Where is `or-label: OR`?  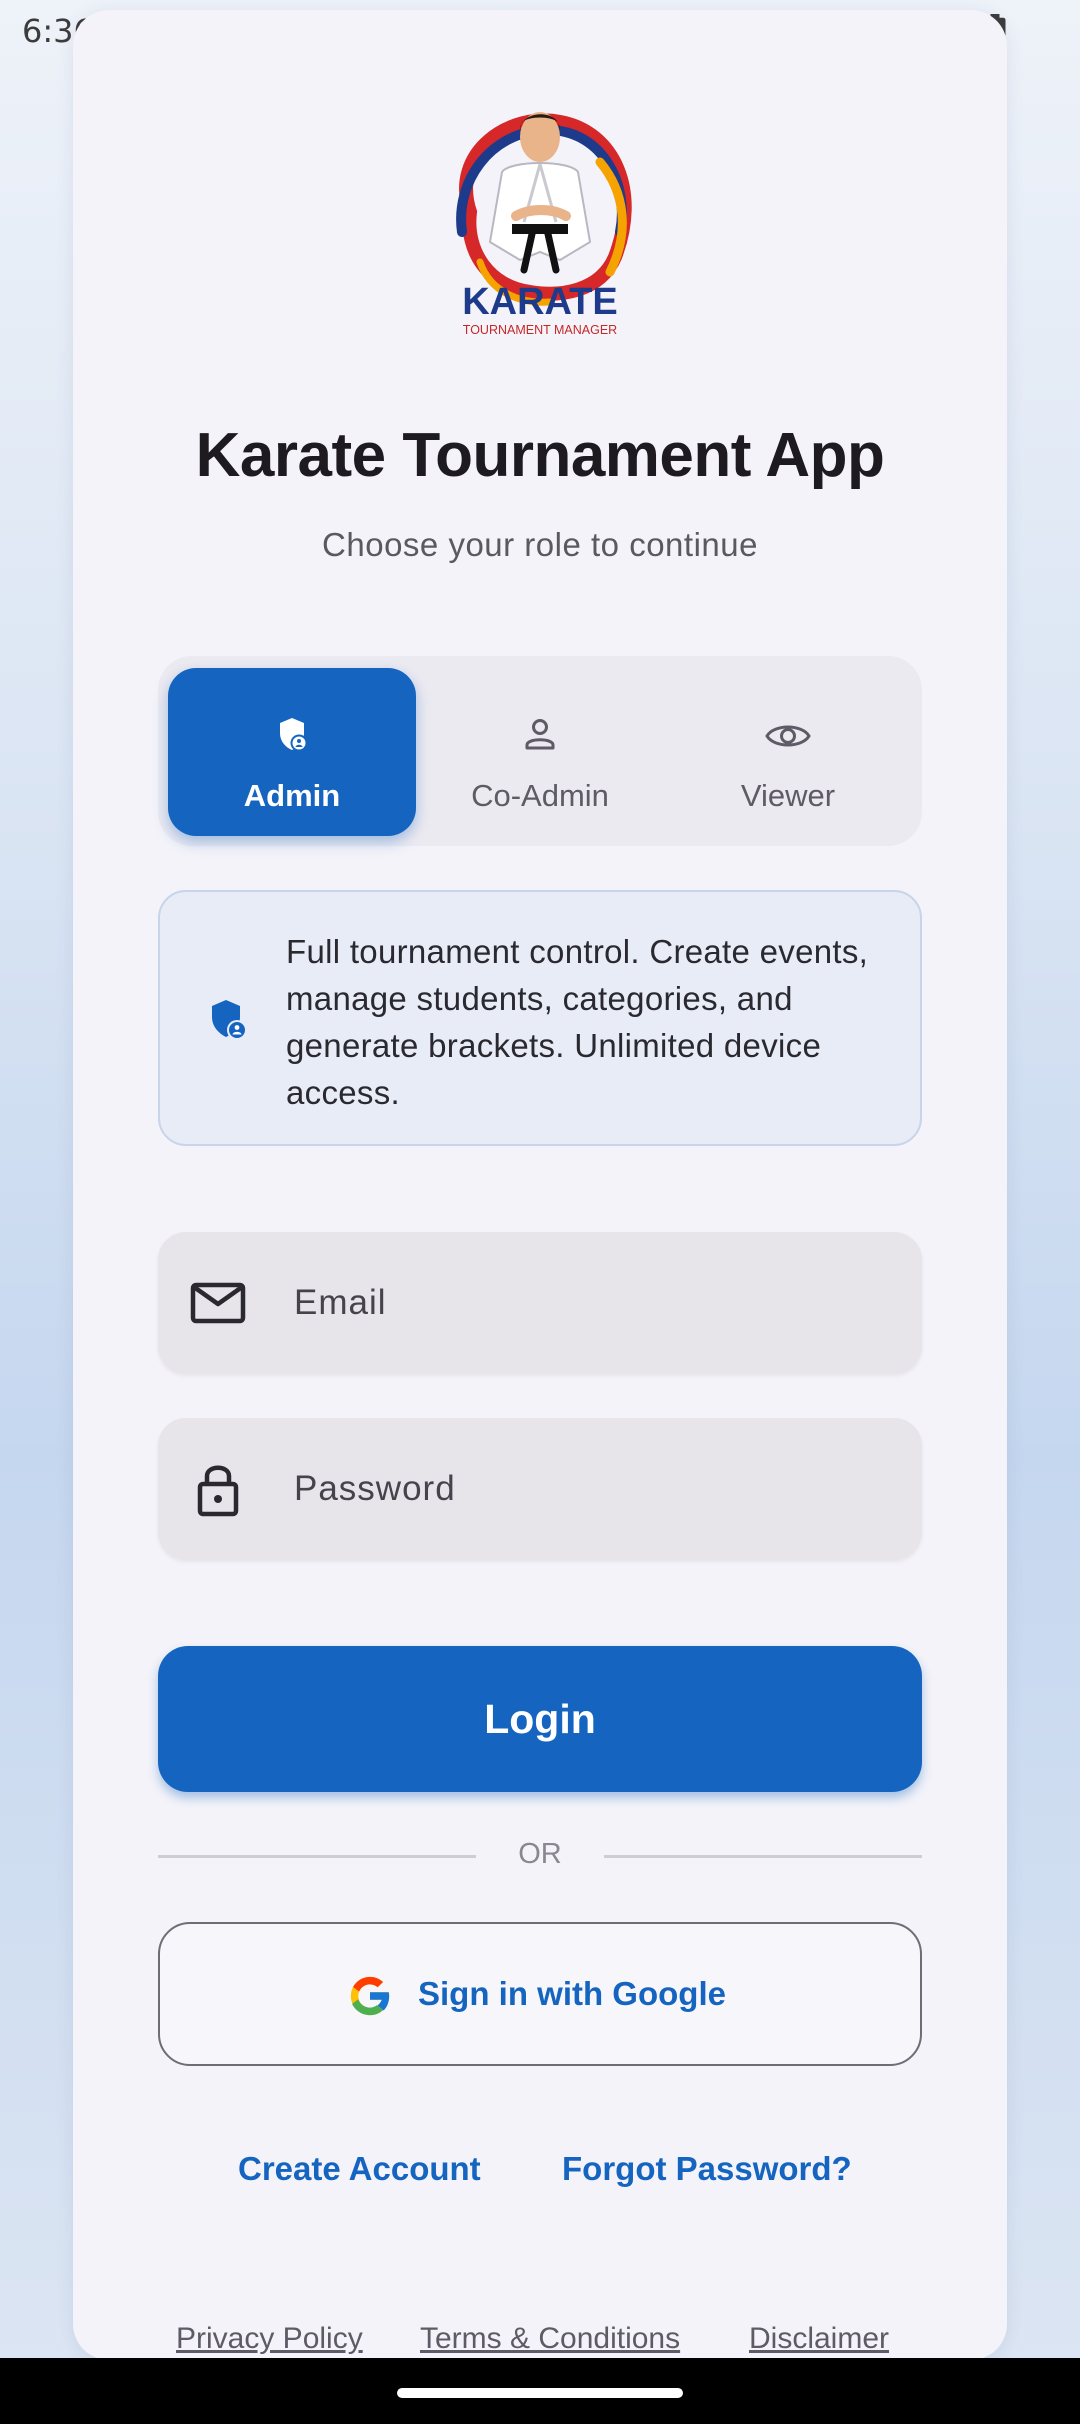
or-label: OR is located at coordinates (540, 1854).